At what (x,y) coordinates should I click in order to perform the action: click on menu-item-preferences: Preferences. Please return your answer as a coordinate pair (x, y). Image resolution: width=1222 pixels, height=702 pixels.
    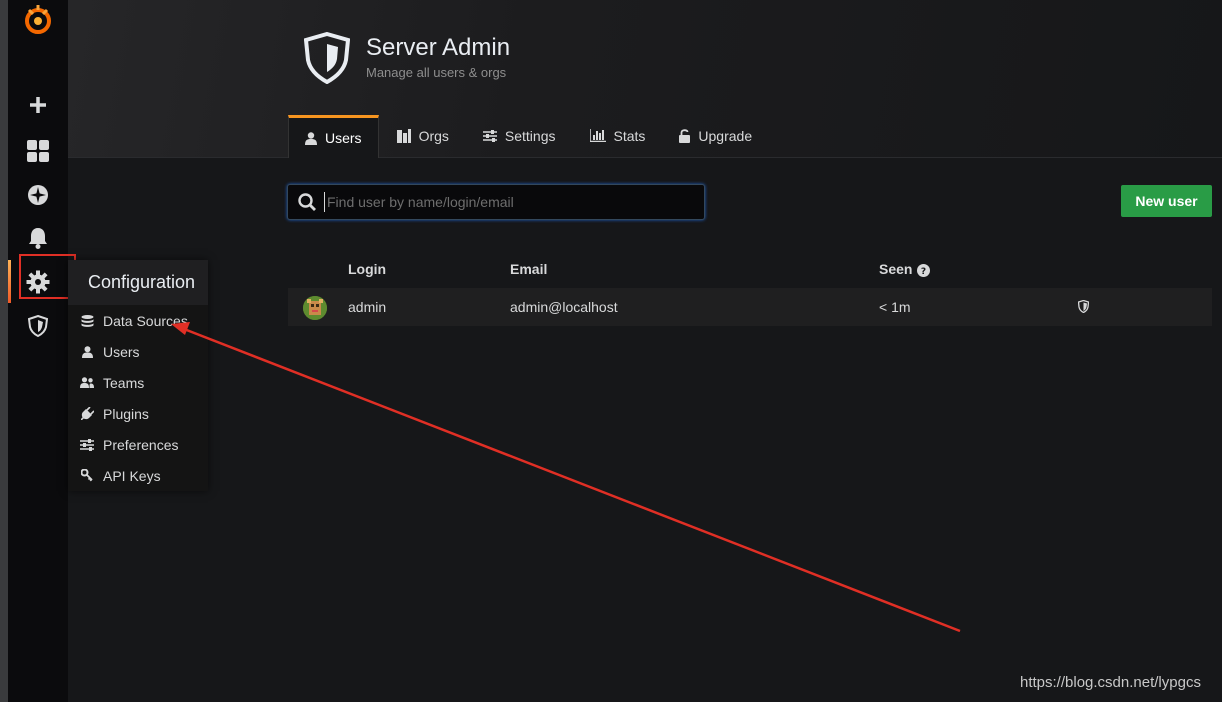
    Looking at the image, I should click on (144, 444).